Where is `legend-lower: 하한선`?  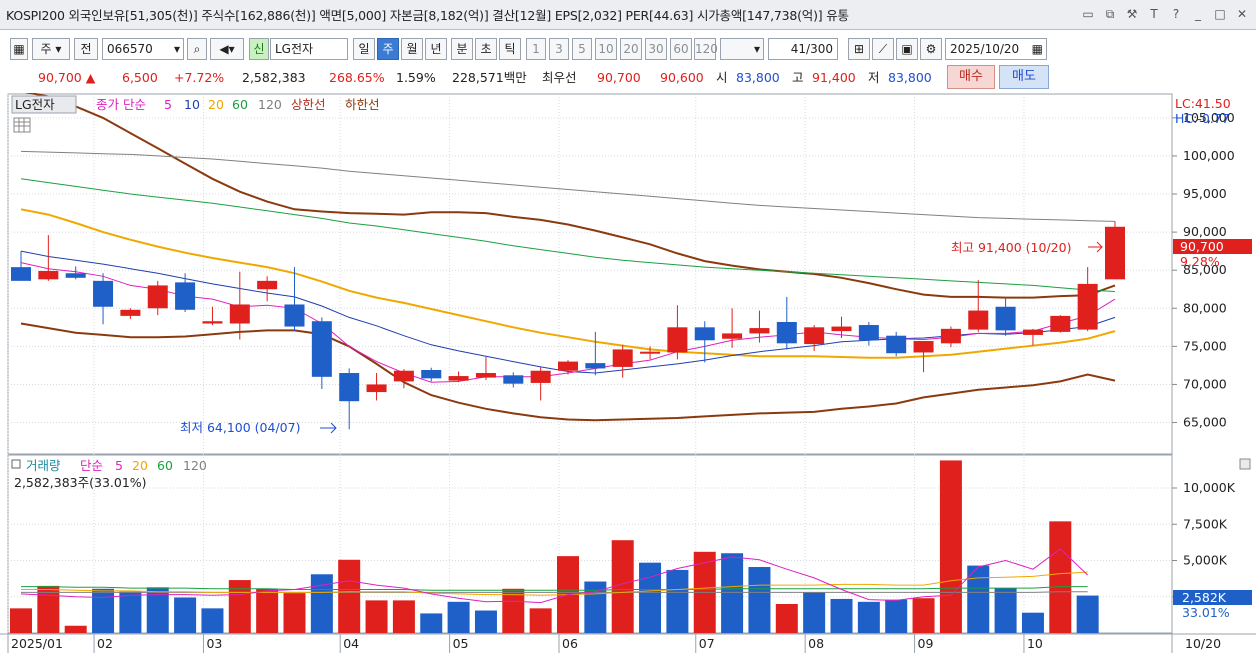
legend-lower: 하한선 is located at coordinates (362, 104).